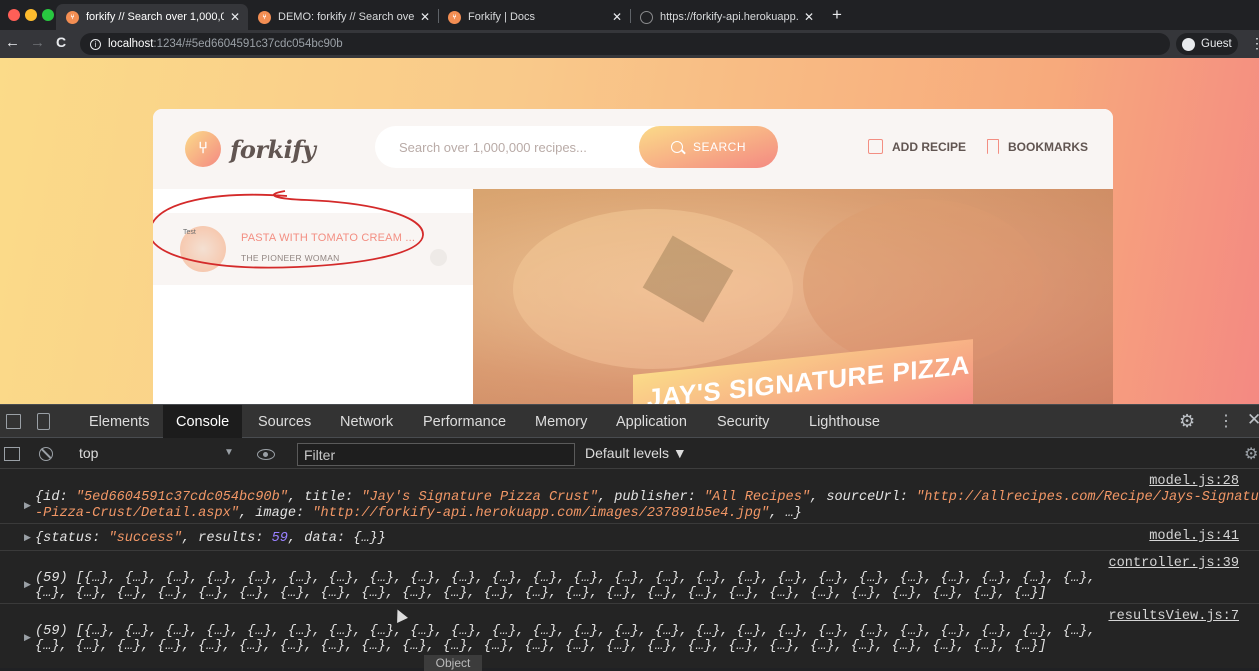 The image size is (1259, 671). What do you see at coordinates (1187, 421) in the screenshot?
I see `settings-gear-icon: ⚙` at bounding box center [1187, 421].